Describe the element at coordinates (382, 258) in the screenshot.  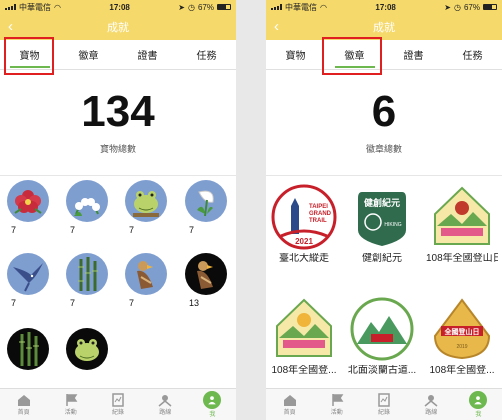
I see `badge-name: 健創紀元` at that location.